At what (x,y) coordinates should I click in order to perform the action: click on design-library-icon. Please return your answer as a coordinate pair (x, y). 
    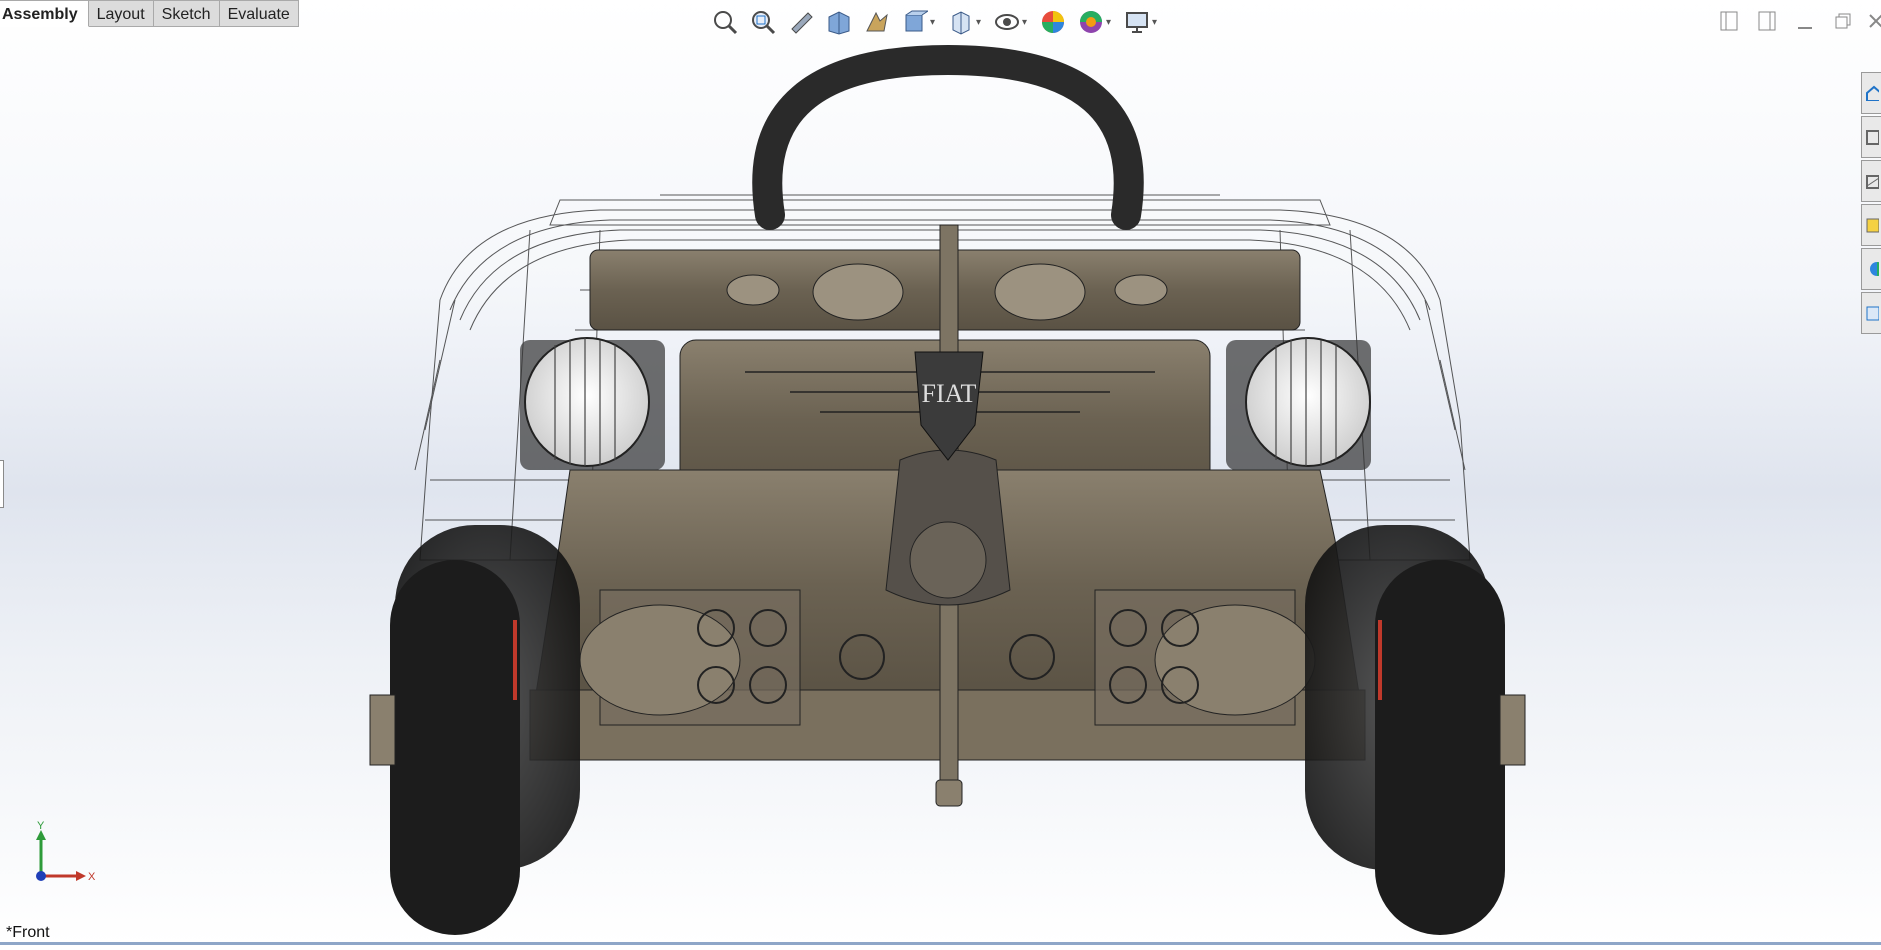
    Looking at the image, I should click on (1871, 137).